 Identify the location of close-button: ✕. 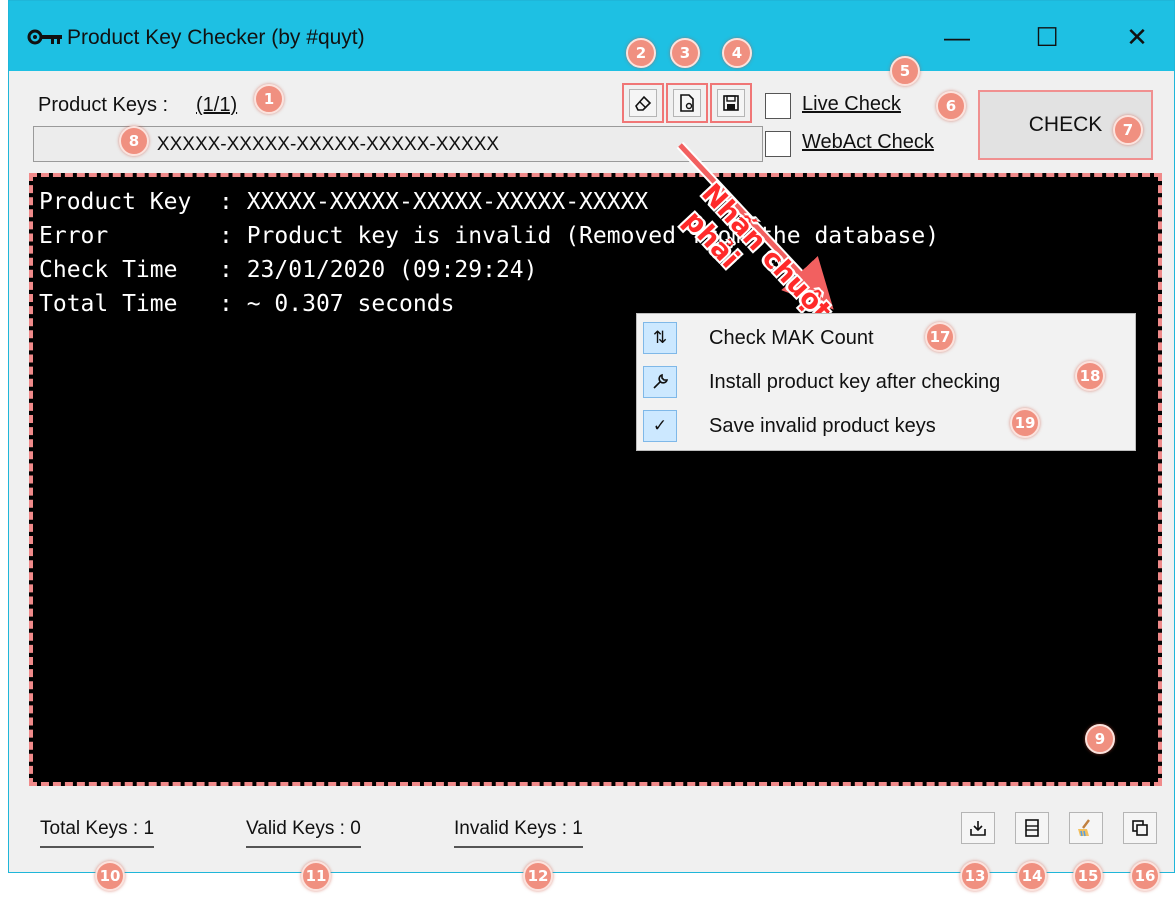
(1137, 37).